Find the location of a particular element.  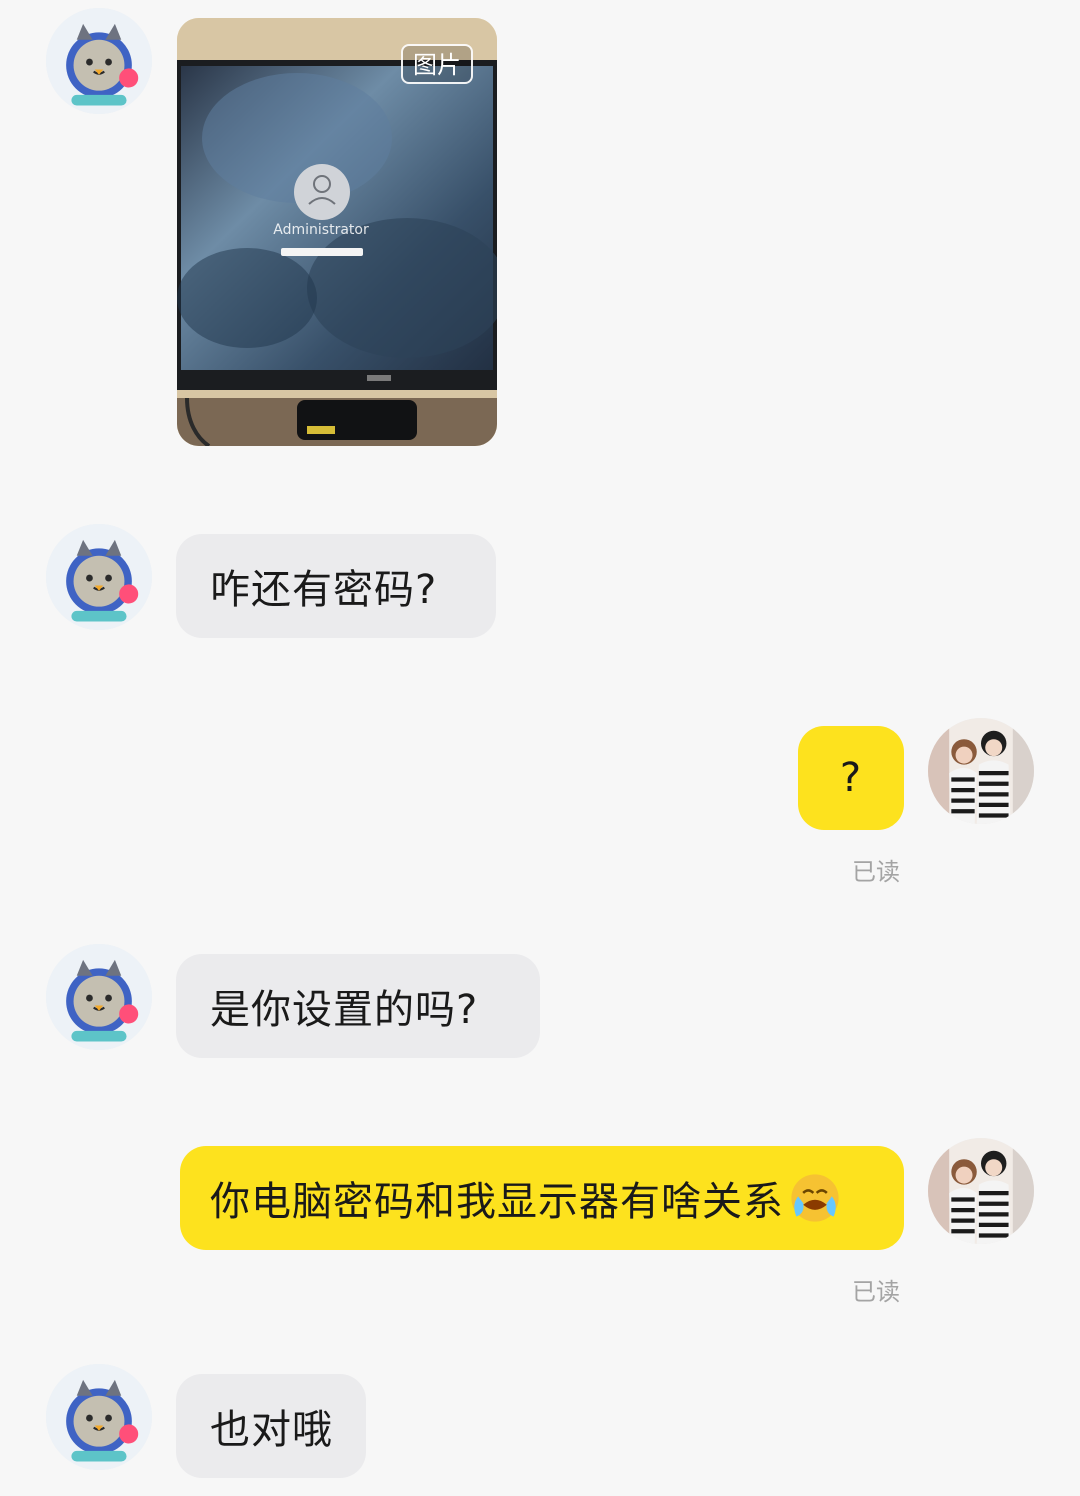

incoming-message-bubble: 是你设置的吗? is located at coordinates (358, 1006).